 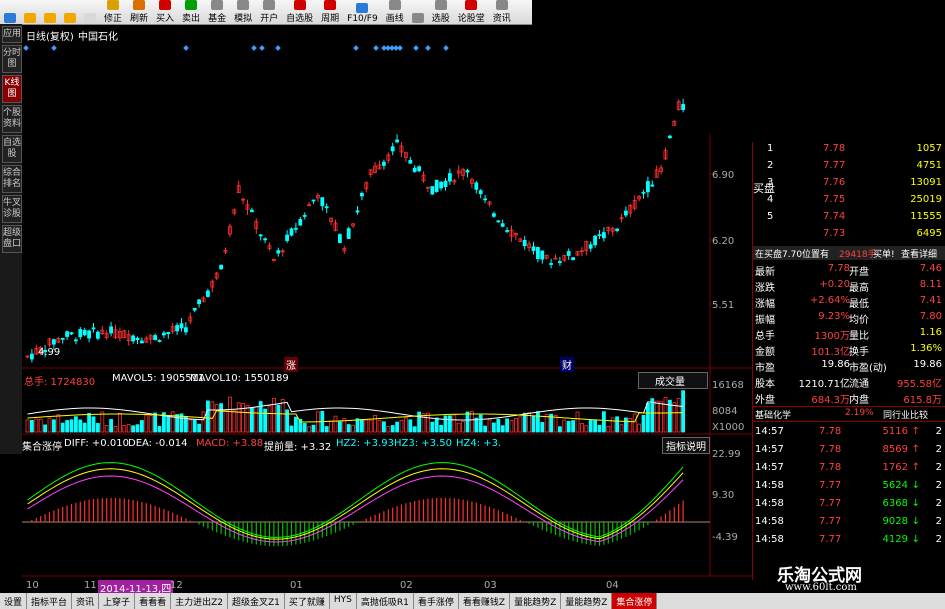 I want to click on bottom-indicator-tab: 买了就赚, so click(x=307, y=601).